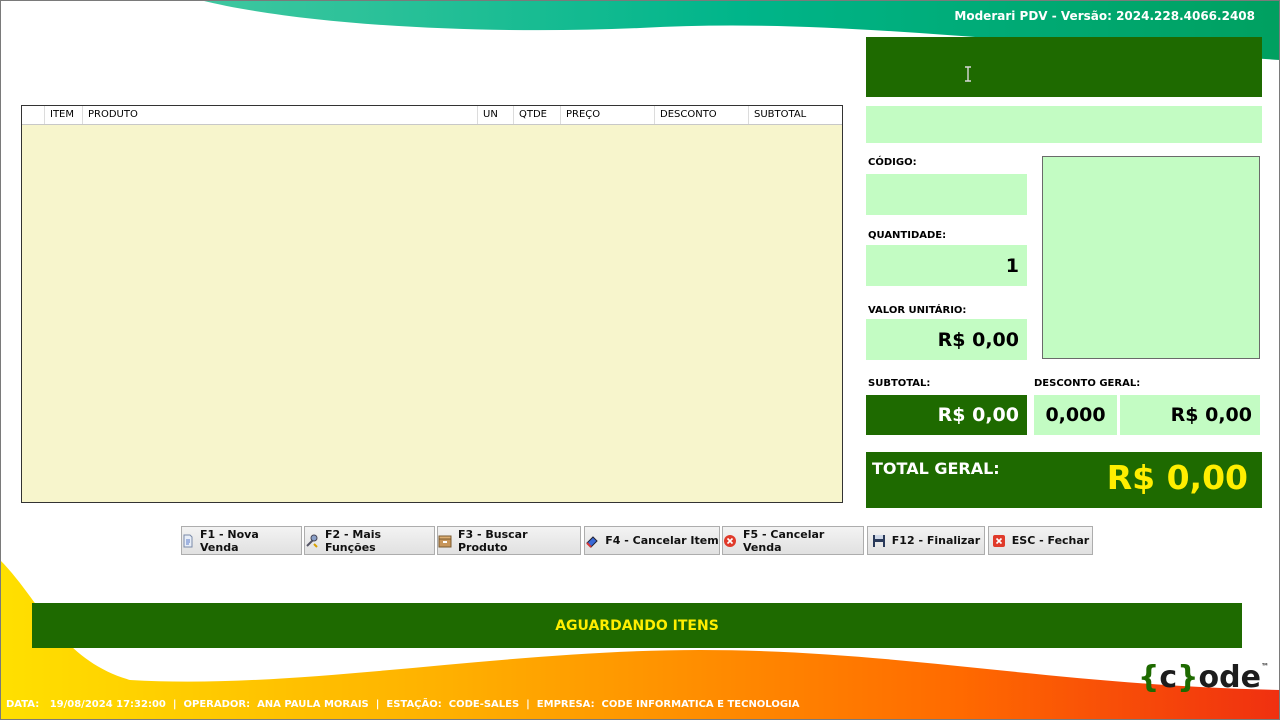 This screenshot has height=720, width=1280. What do you see at coordinates (998, 540) in the screenshot?
I see `red-x-square-icon` at bounding box center [998, 540].